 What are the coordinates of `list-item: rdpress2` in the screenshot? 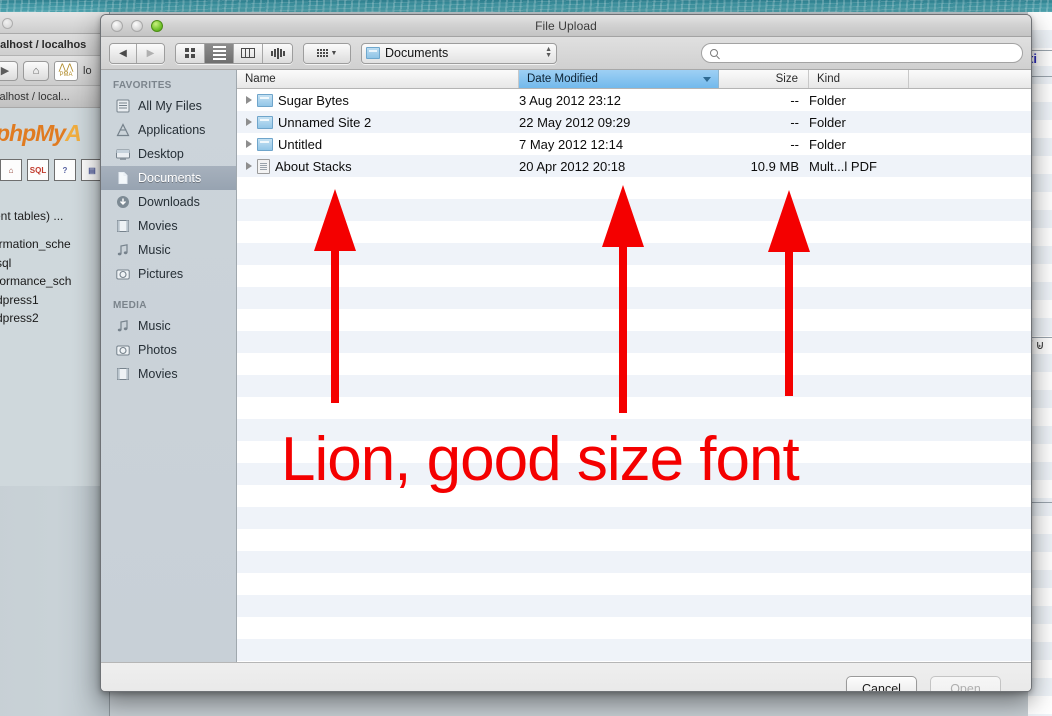 It's located at (54, 318).